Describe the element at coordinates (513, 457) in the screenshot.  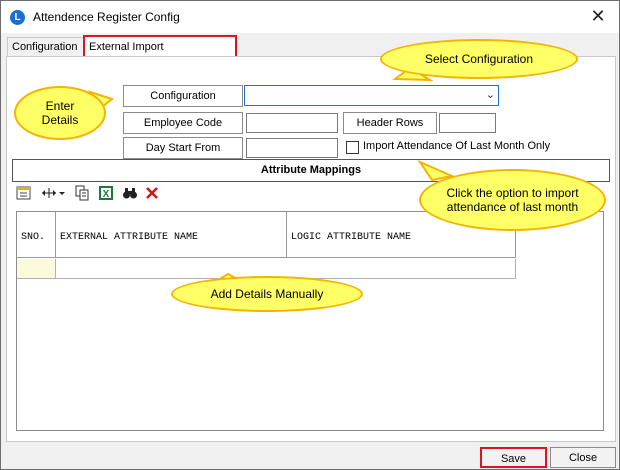
I see `save-button: Save` at that location.